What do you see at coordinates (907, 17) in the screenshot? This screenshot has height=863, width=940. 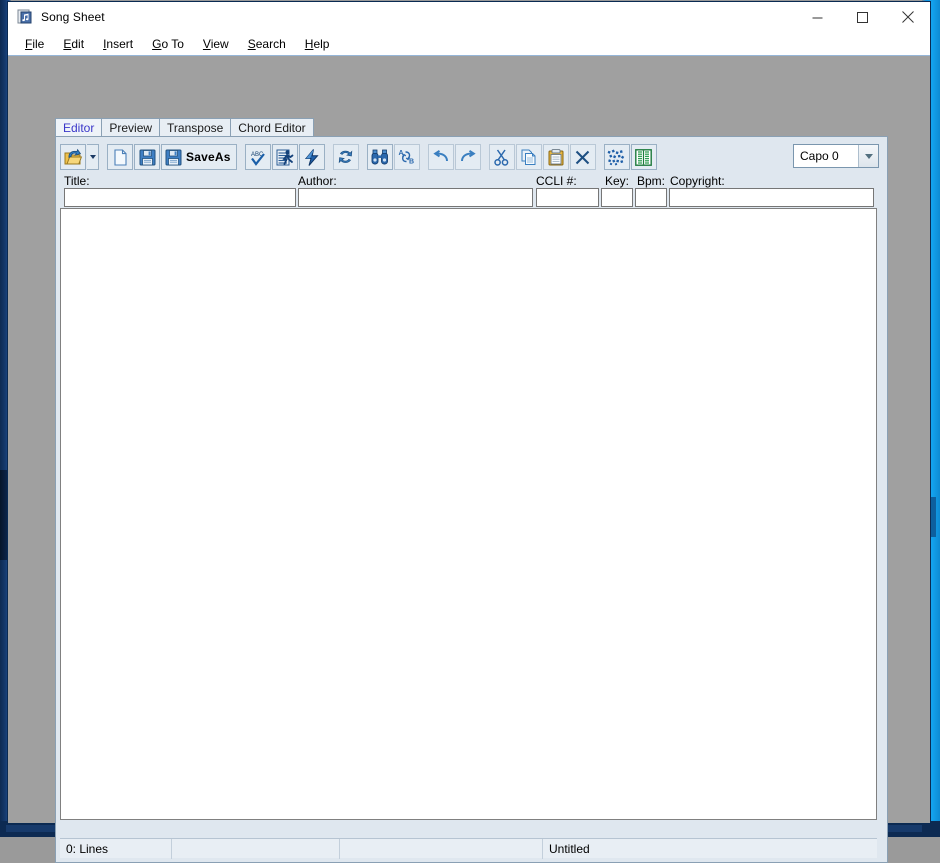 I see `close-icon` at bounding box center [907, 17].